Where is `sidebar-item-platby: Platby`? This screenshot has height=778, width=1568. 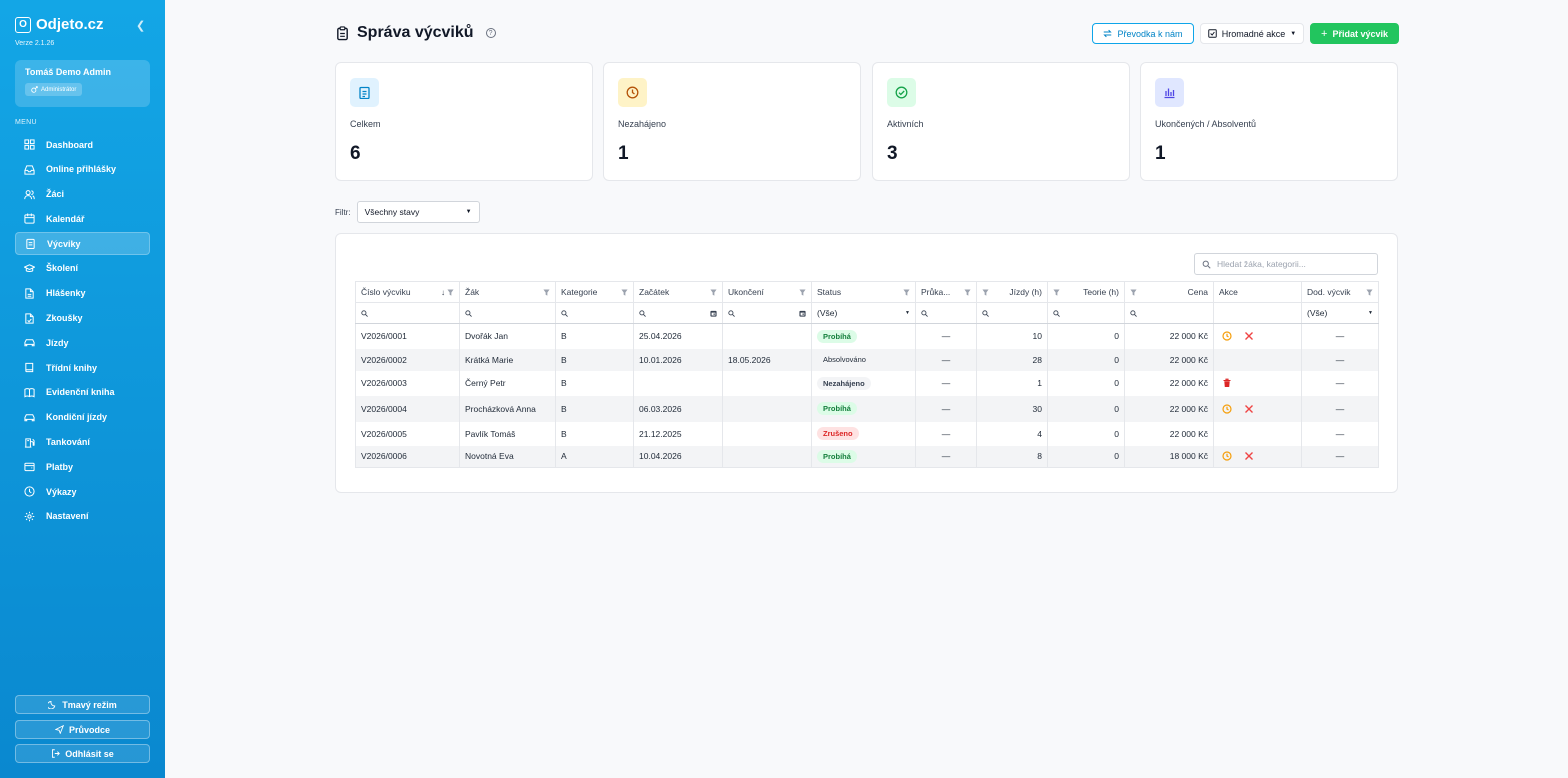 sidebar-item-platby: Platby is located at coordinates (82, 466).